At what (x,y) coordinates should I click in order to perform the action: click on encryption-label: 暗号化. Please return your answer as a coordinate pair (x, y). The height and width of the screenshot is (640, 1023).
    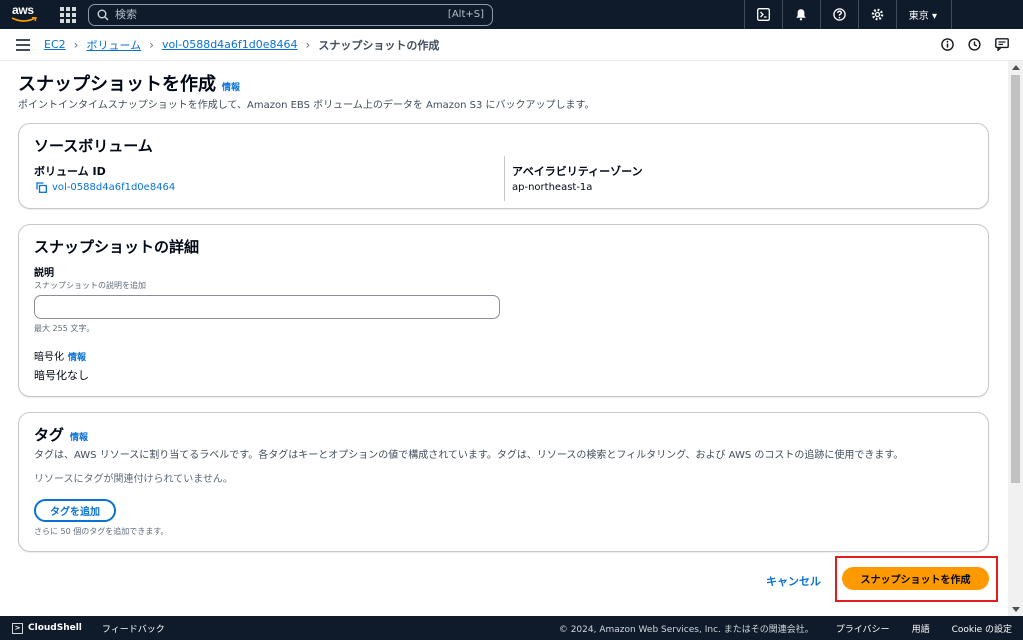
    Looking at the image, I should click on (49, 357).